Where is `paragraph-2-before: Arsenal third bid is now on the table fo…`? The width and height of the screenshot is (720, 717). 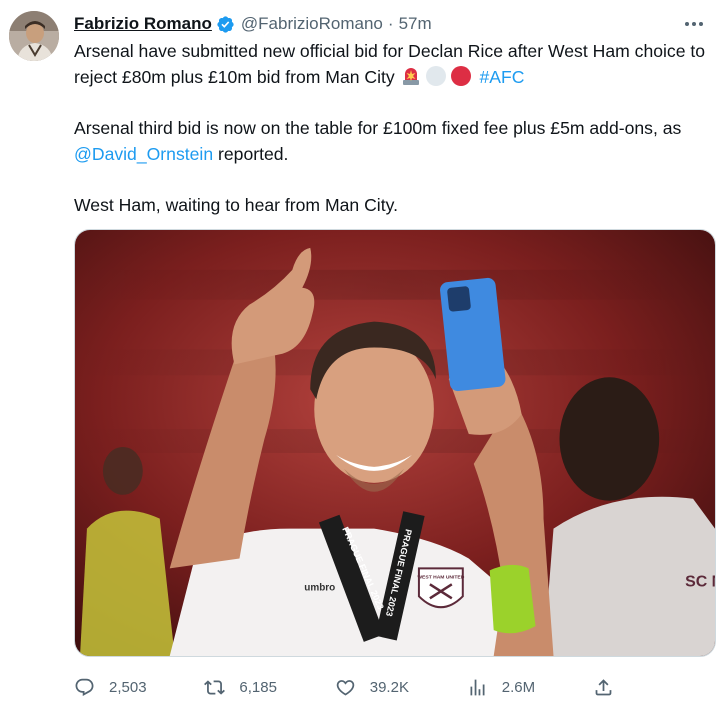
paragraph-2-before: Arsenal third bid is now on the table fo… is located at coordinates (378, 128).